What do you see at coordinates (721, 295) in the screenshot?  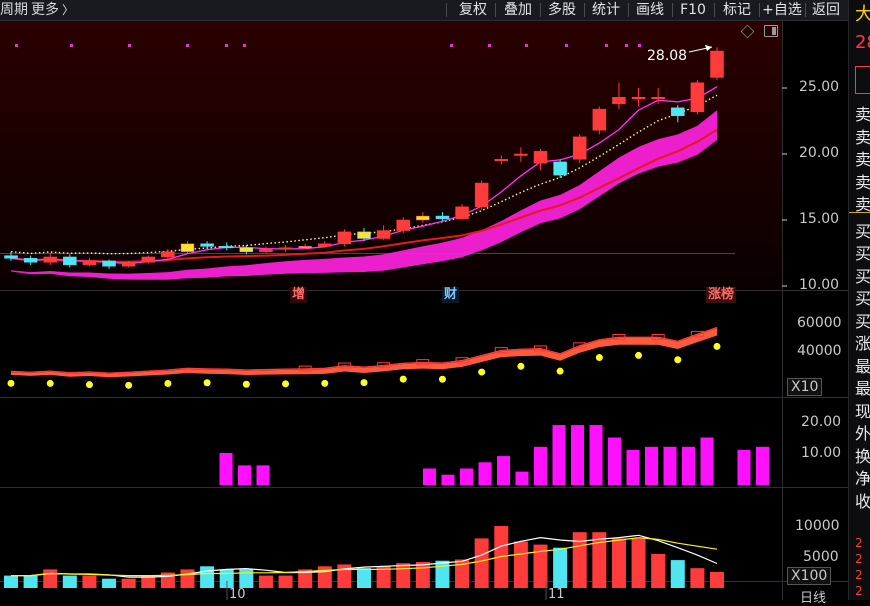 I see `event-label-limit-up: 涨榜` at bounding box center [721, 295].